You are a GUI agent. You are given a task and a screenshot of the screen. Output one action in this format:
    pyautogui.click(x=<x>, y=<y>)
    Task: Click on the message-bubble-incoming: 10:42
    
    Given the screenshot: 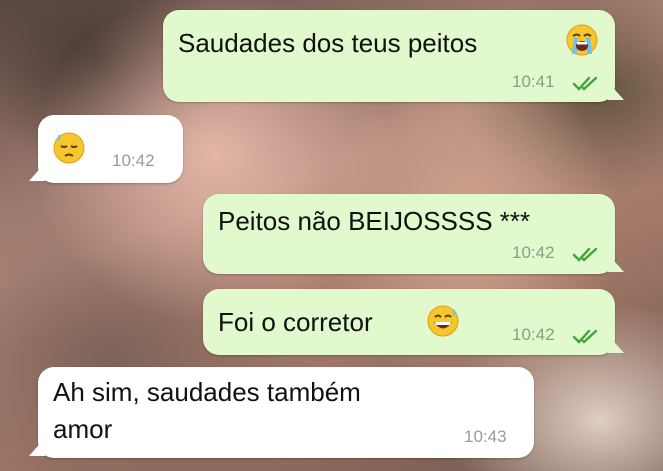 What is the action you would take?
    pyautogui.click(x=106, y=149)
    